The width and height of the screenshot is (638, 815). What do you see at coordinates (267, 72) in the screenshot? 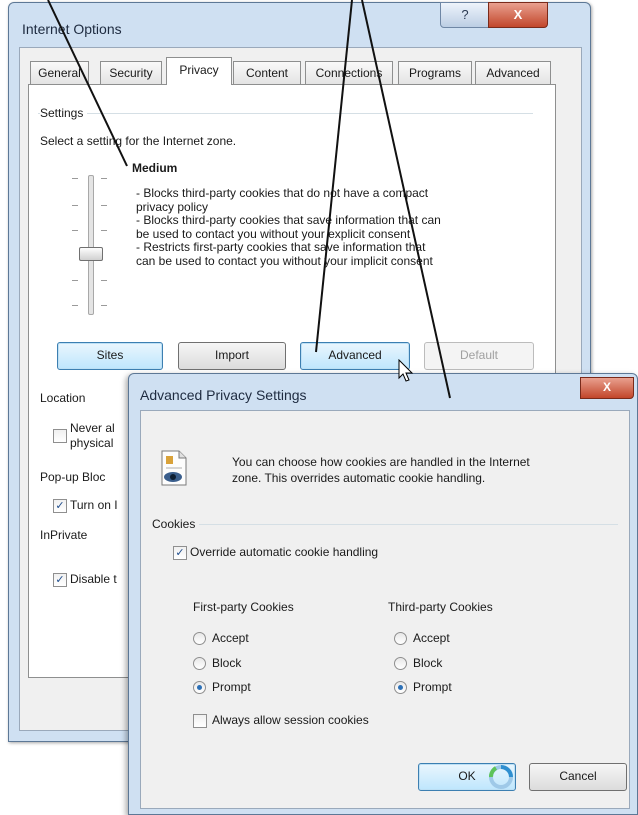
I see `tab-content: Content` at bounding box center [267, 72].